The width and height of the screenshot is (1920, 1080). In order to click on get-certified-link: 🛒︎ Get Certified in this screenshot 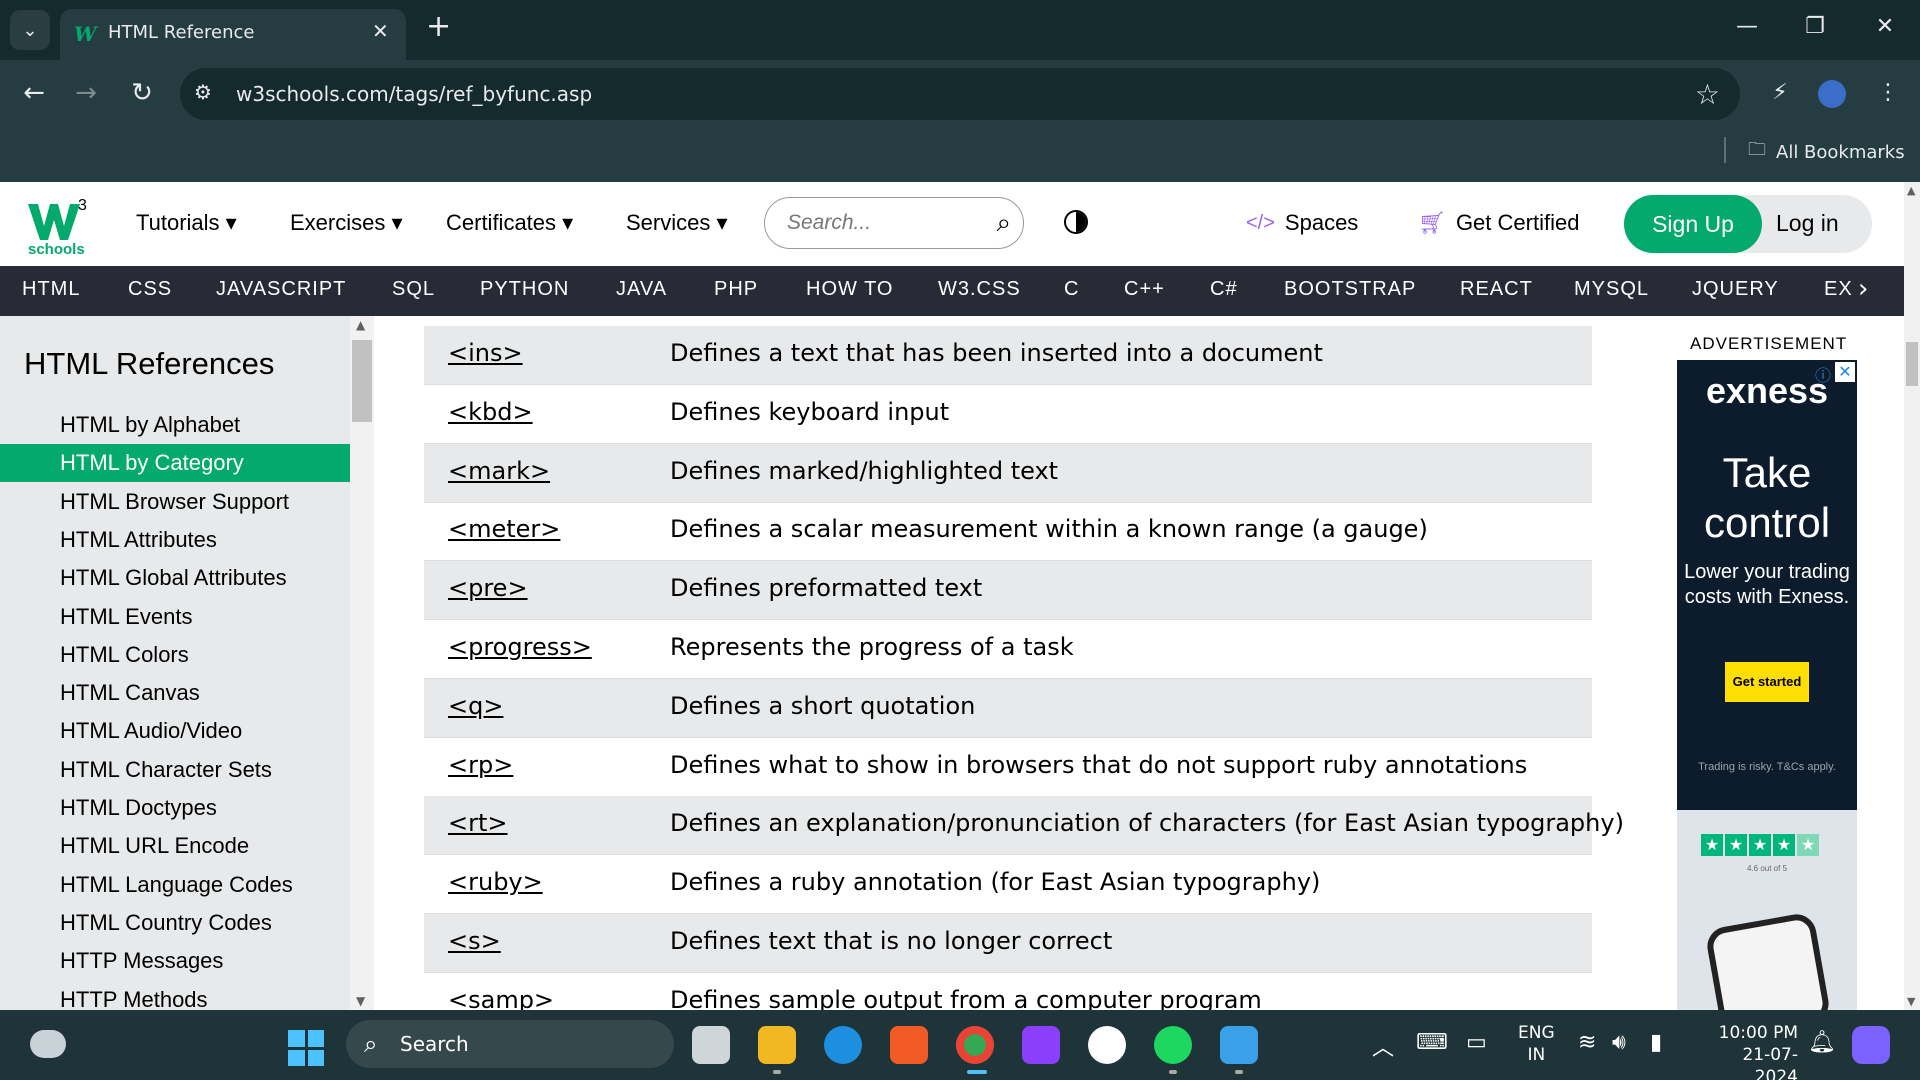, I will do `click(1498, 223)`.